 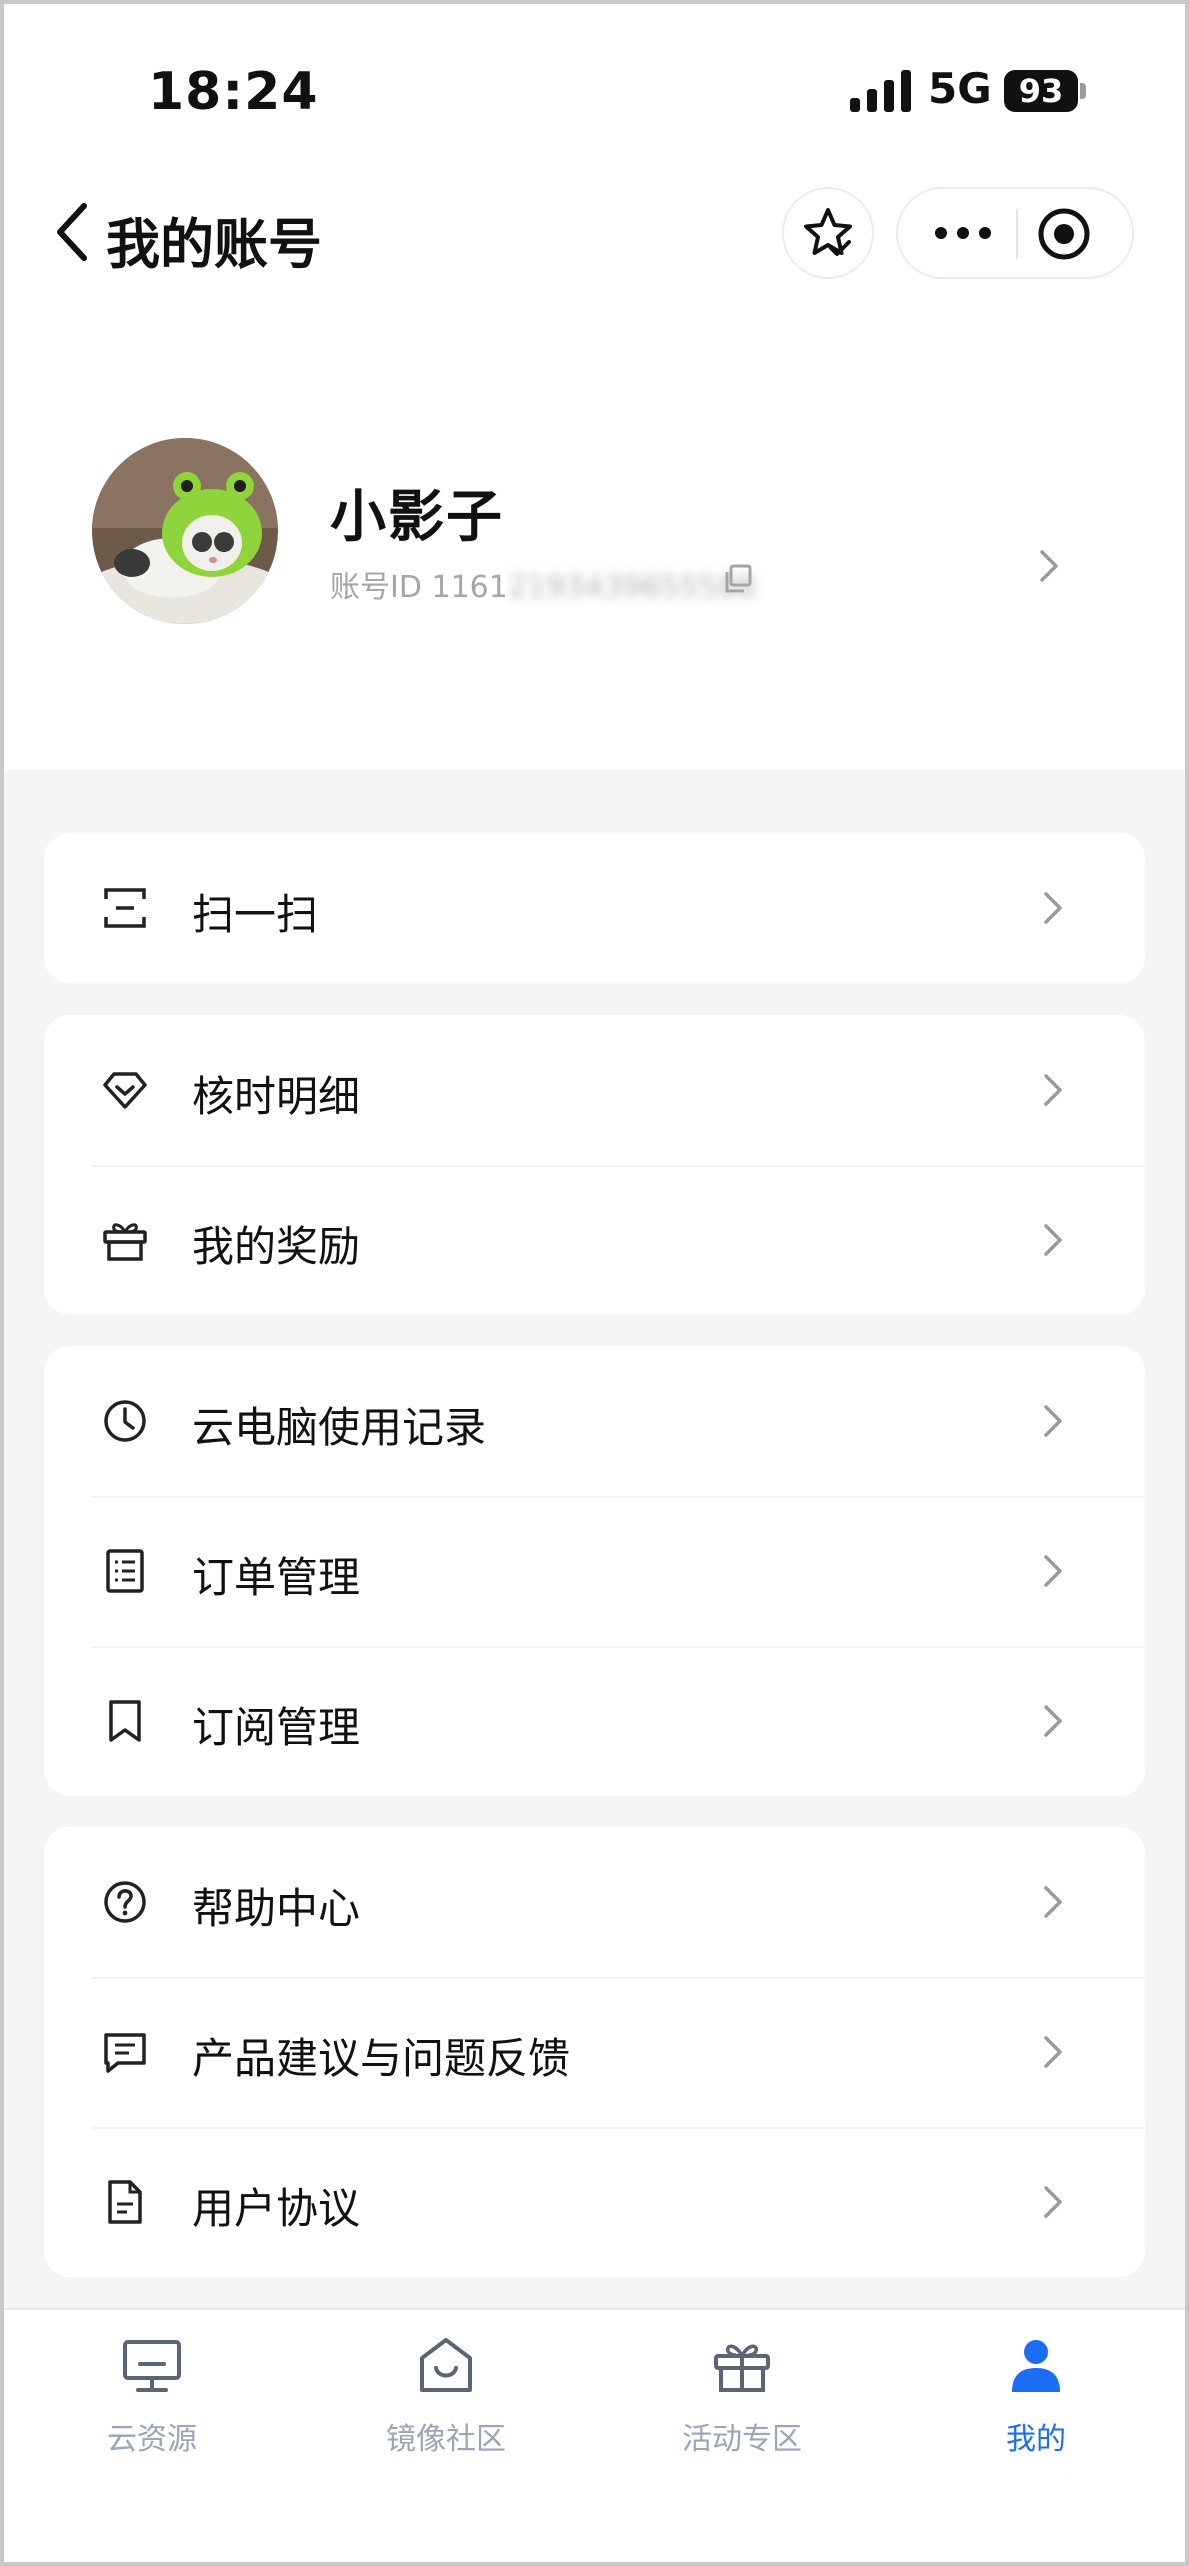 I want to click on feedback-icon, so click(x=125, y=2053).